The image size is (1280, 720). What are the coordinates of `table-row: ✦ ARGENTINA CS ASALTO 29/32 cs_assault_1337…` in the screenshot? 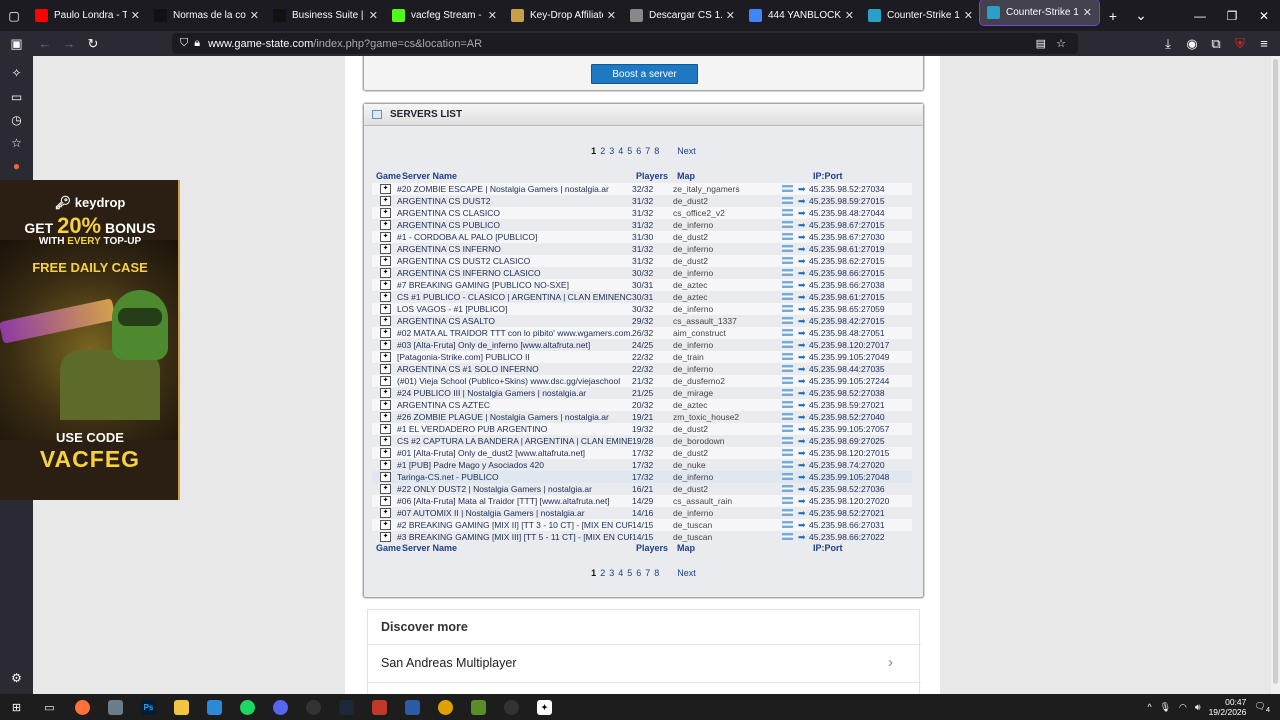 It's located at (642, 321).